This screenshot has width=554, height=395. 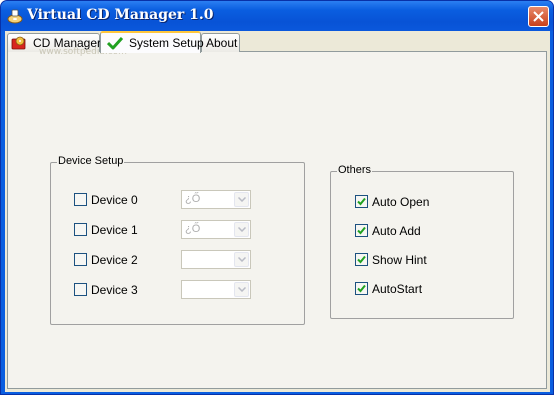 What do you see at coordinates (166, 43) in the screenshot?
I see `tab-system-setup-label: System Setup` at bounding box center [166, 43].